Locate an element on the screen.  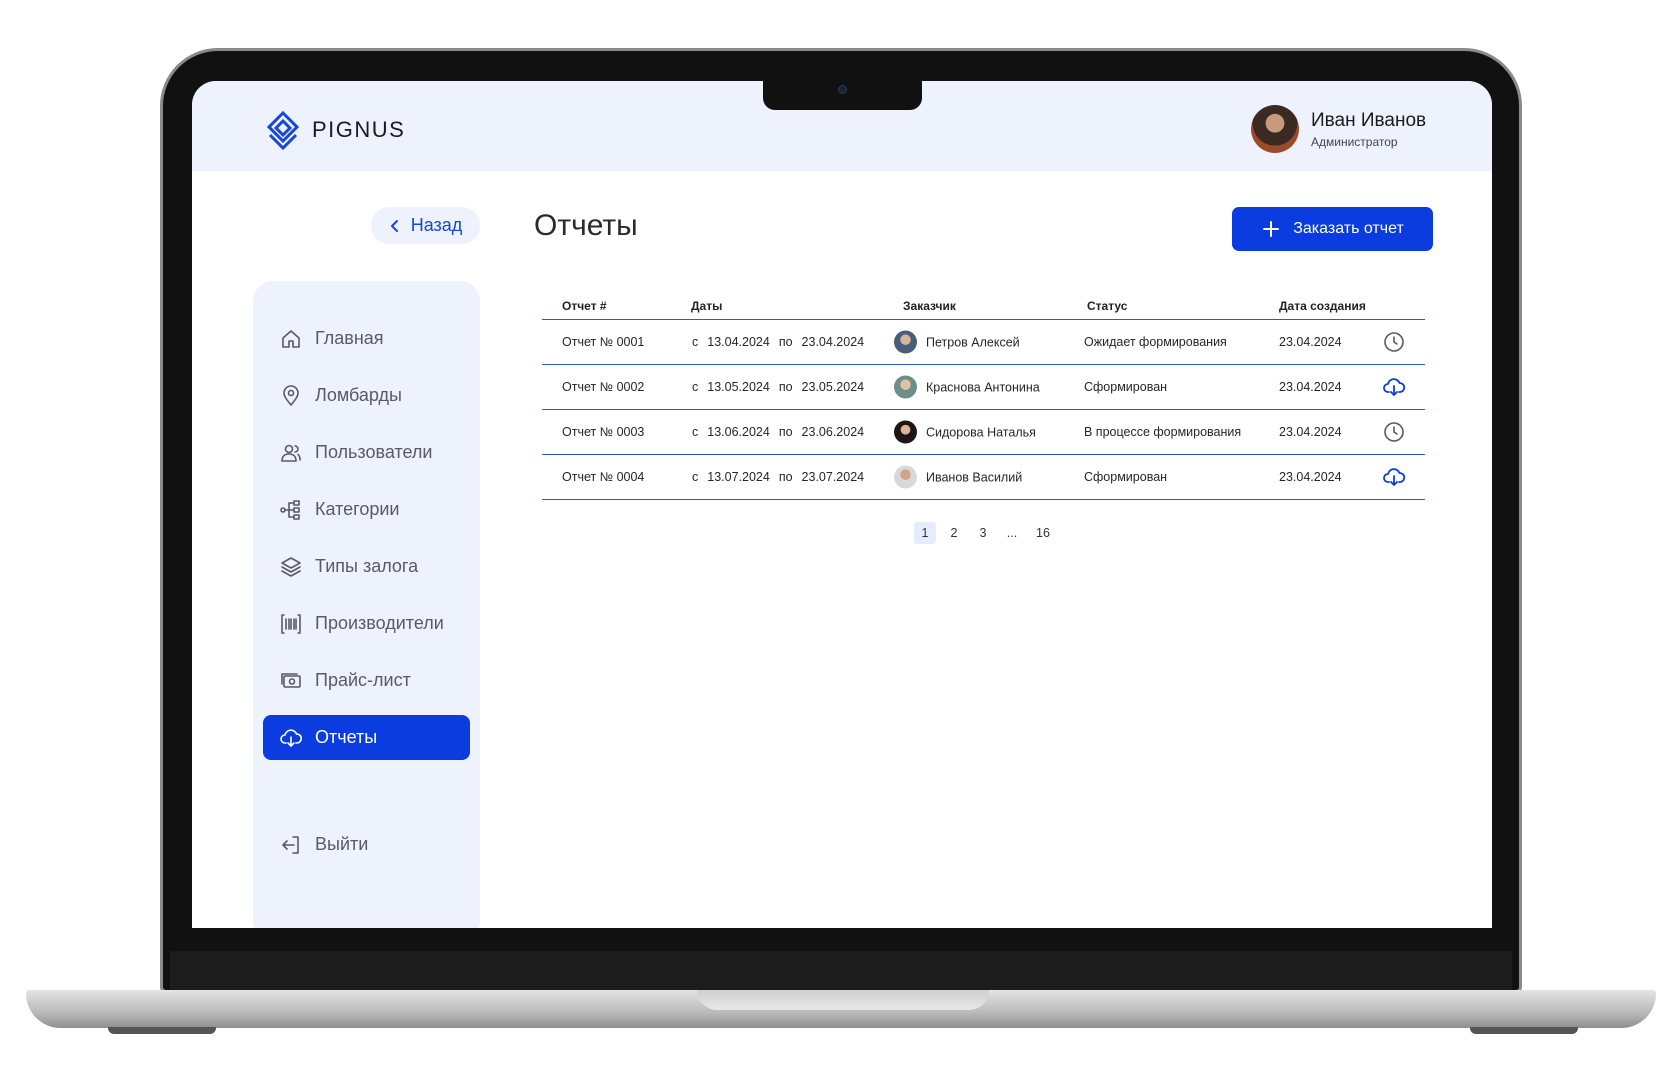
sidebar-item-manufacturers: Производители is located at coordinates (366, 623).